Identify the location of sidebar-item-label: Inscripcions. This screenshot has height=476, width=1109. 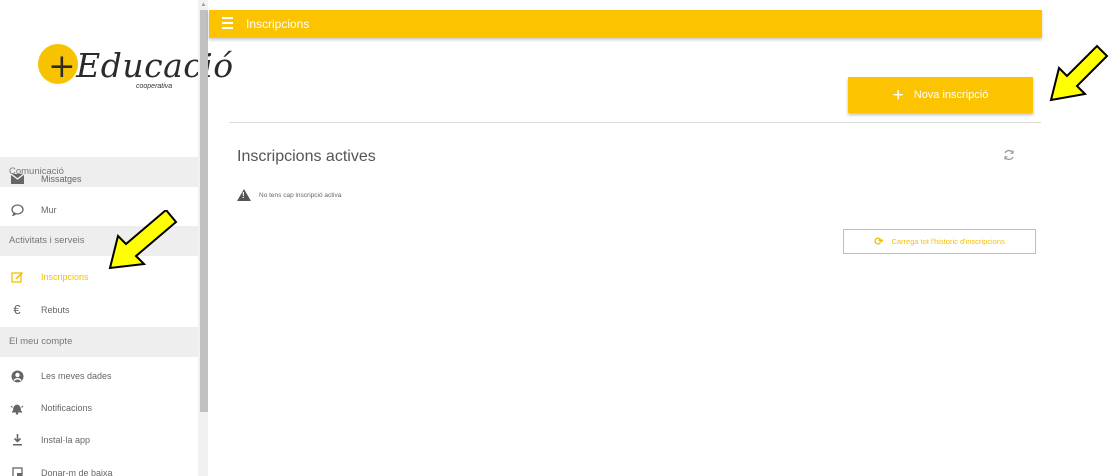
(65, 277).